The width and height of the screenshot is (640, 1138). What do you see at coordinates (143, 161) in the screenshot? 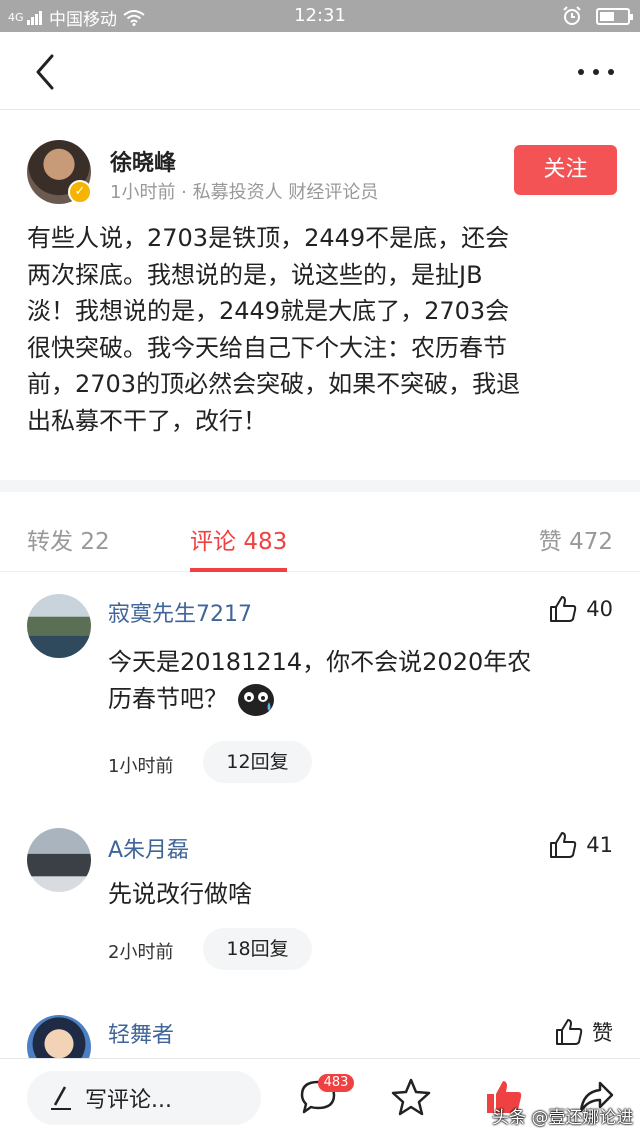
I see `author-name: 徐晓峰` at bounding box center [143, 161].